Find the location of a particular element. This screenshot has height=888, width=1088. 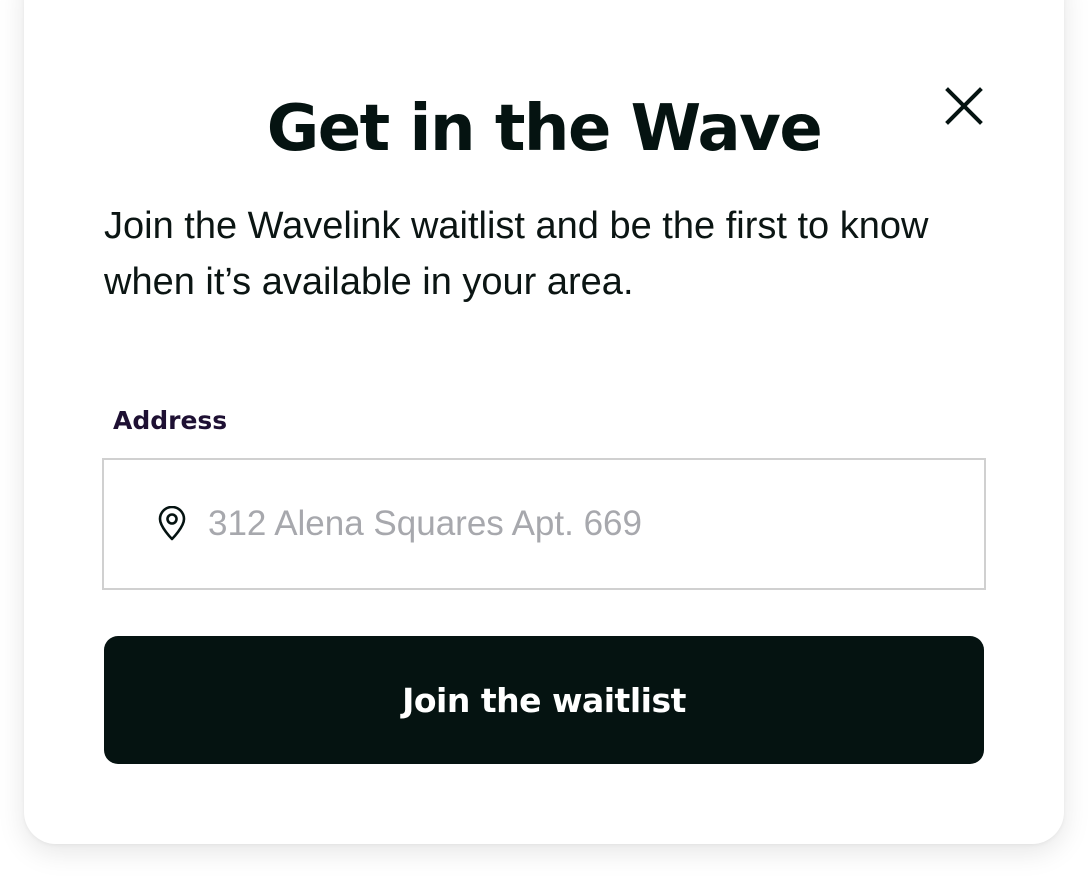

address-label: Address is located at coordinates (170, 420).